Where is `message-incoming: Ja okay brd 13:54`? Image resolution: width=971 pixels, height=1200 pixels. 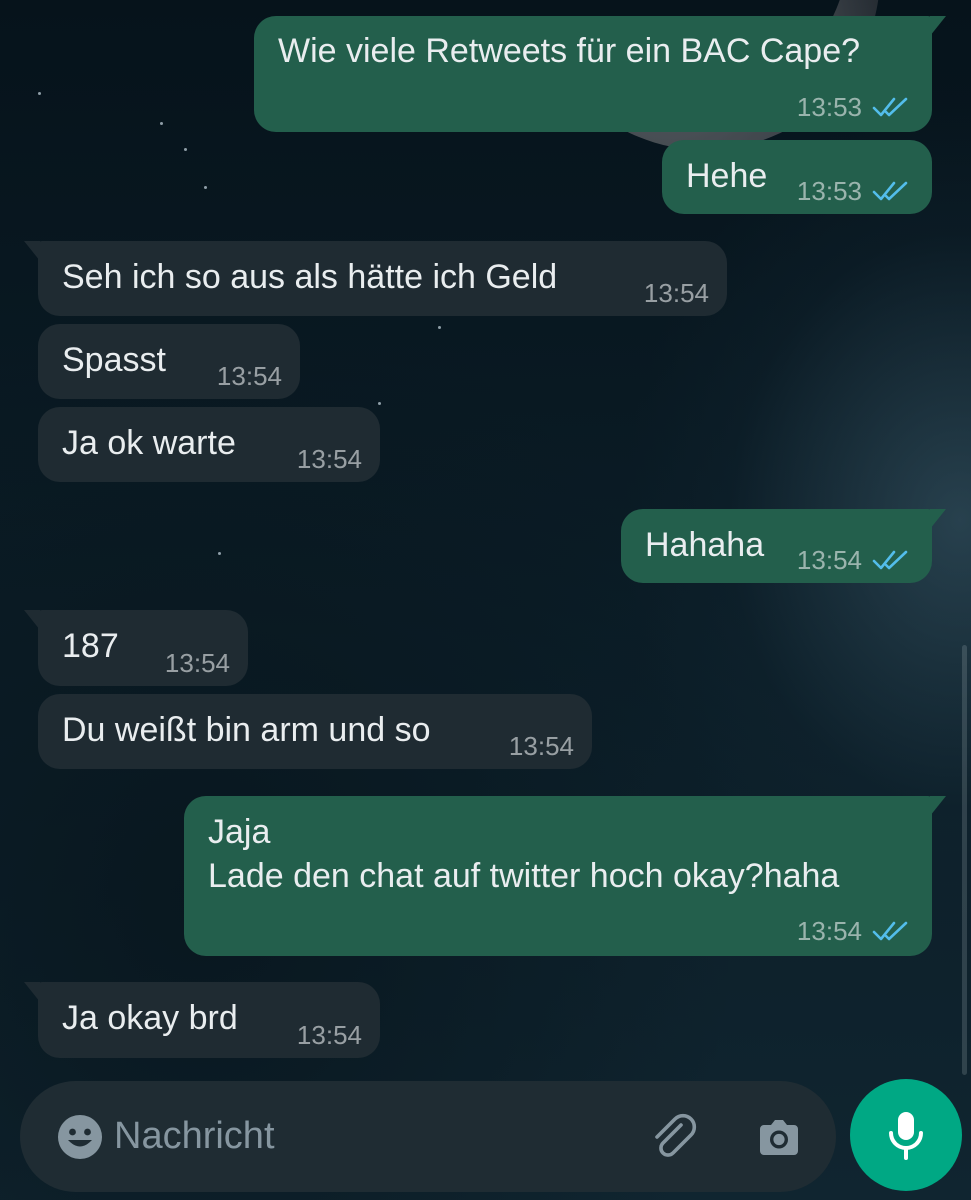
message-incoming: Ja okay brd 13:54 is located at coordinates (202, 1020).